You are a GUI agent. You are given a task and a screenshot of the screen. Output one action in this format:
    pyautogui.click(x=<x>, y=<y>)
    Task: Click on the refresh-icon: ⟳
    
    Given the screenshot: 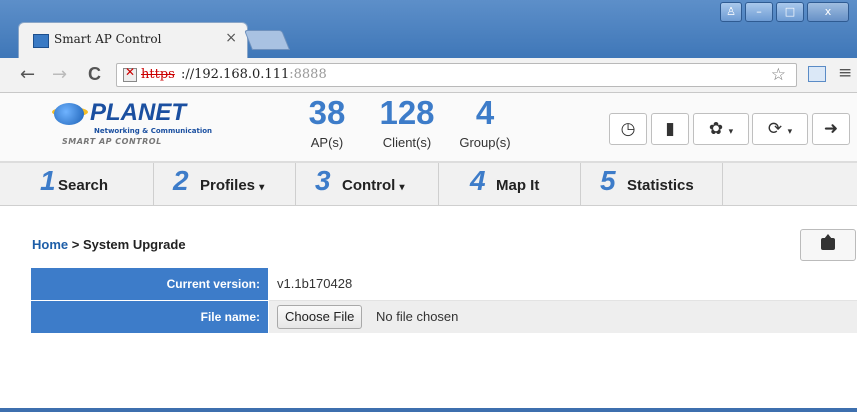 What is the action you would take?
    pyautogui.click(x=775, y=129)
    